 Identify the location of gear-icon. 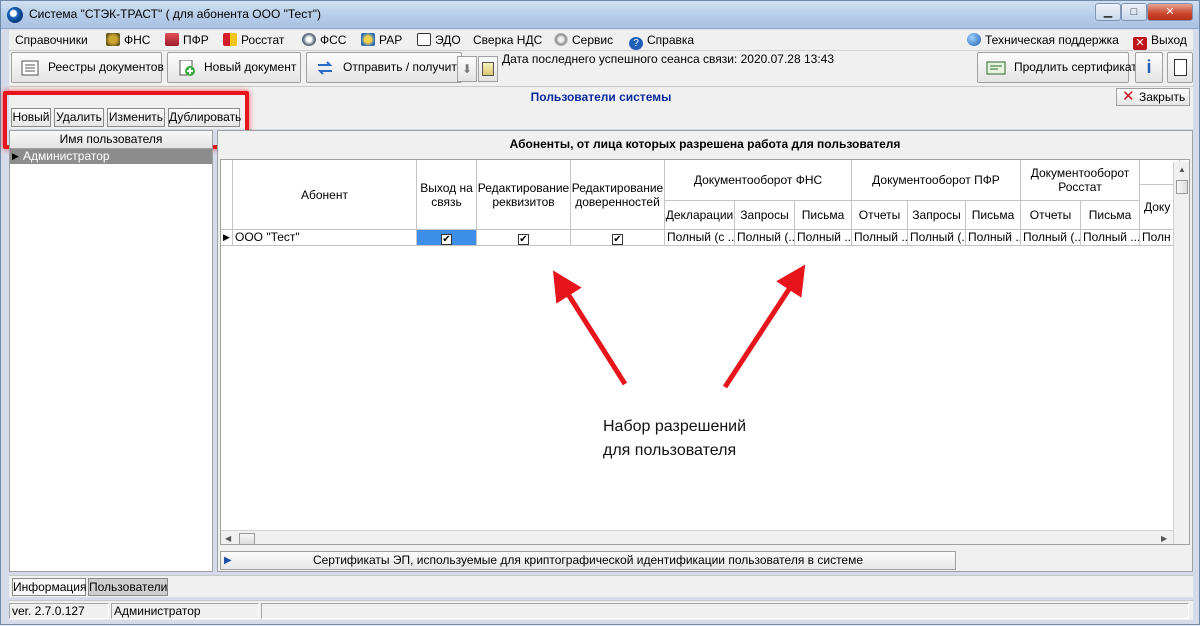
(561, 39).